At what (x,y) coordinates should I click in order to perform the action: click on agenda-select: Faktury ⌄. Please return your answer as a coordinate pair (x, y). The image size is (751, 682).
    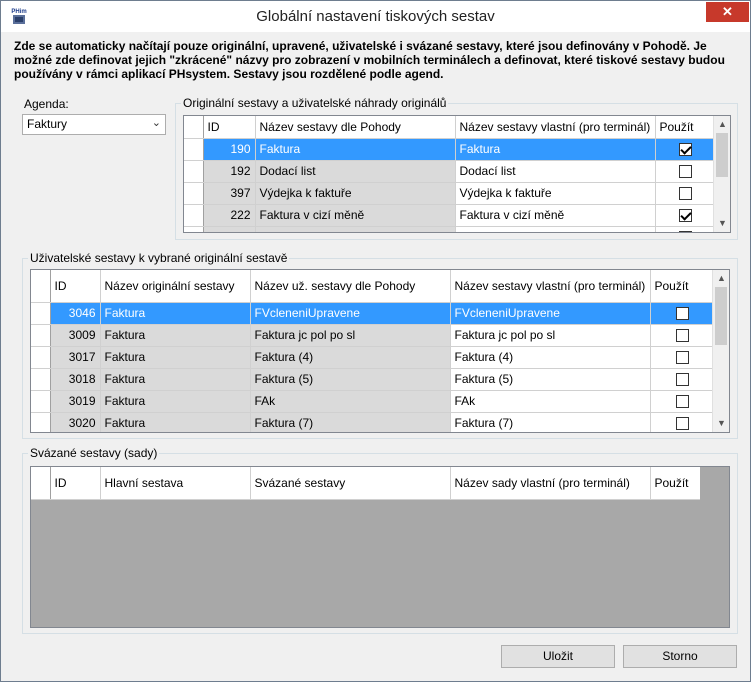
    Looking at the image, I should click on (94, 124).